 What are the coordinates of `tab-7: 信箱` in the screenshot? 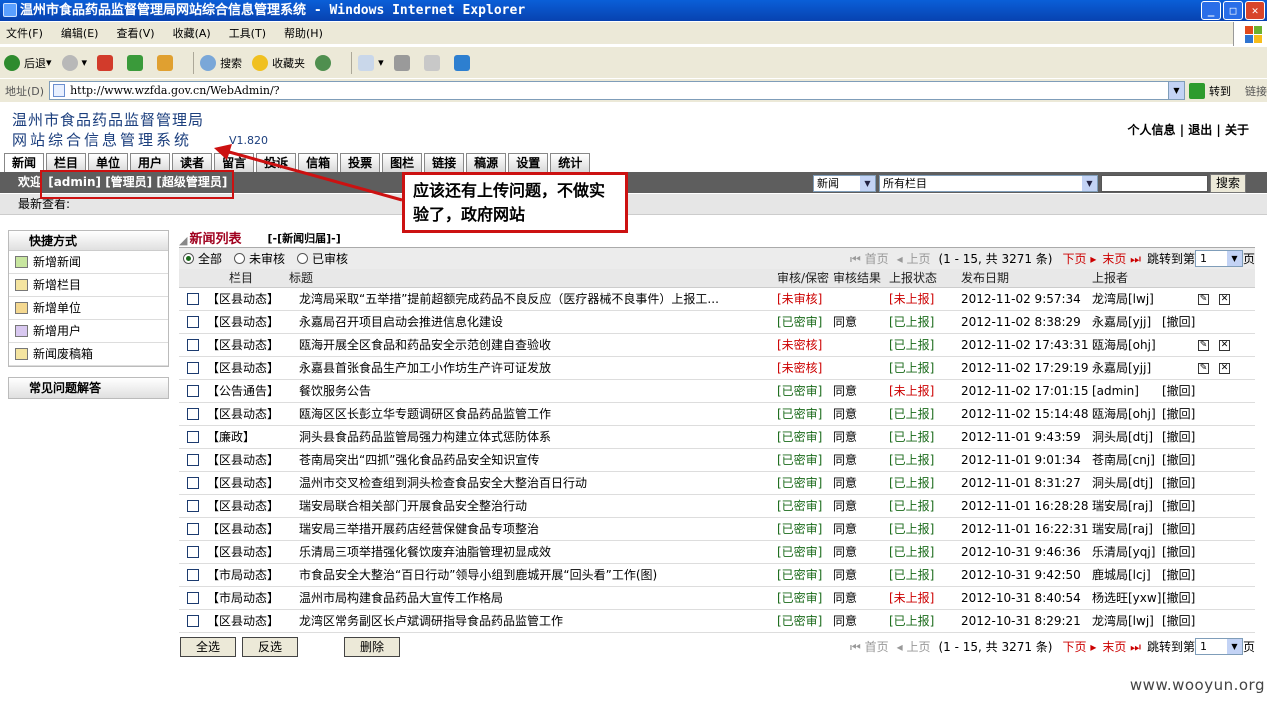 It's located at (318, 162).